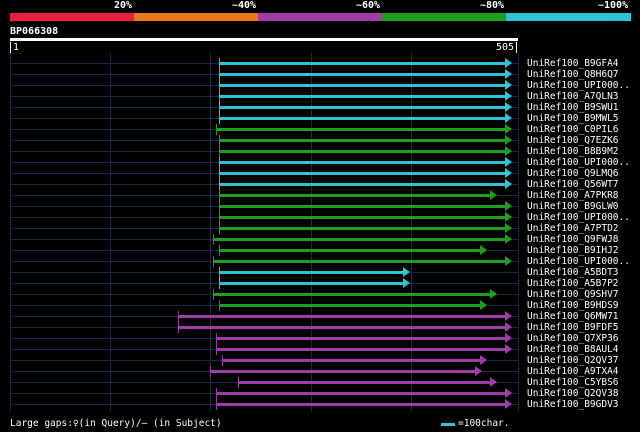 This screenshot has width=640, height=432. What do you see at coordinates (573, 228) in the screenshot?
I see `hit-name-link: UniRef100_A7PTD2` at bounding box center [573, 228].